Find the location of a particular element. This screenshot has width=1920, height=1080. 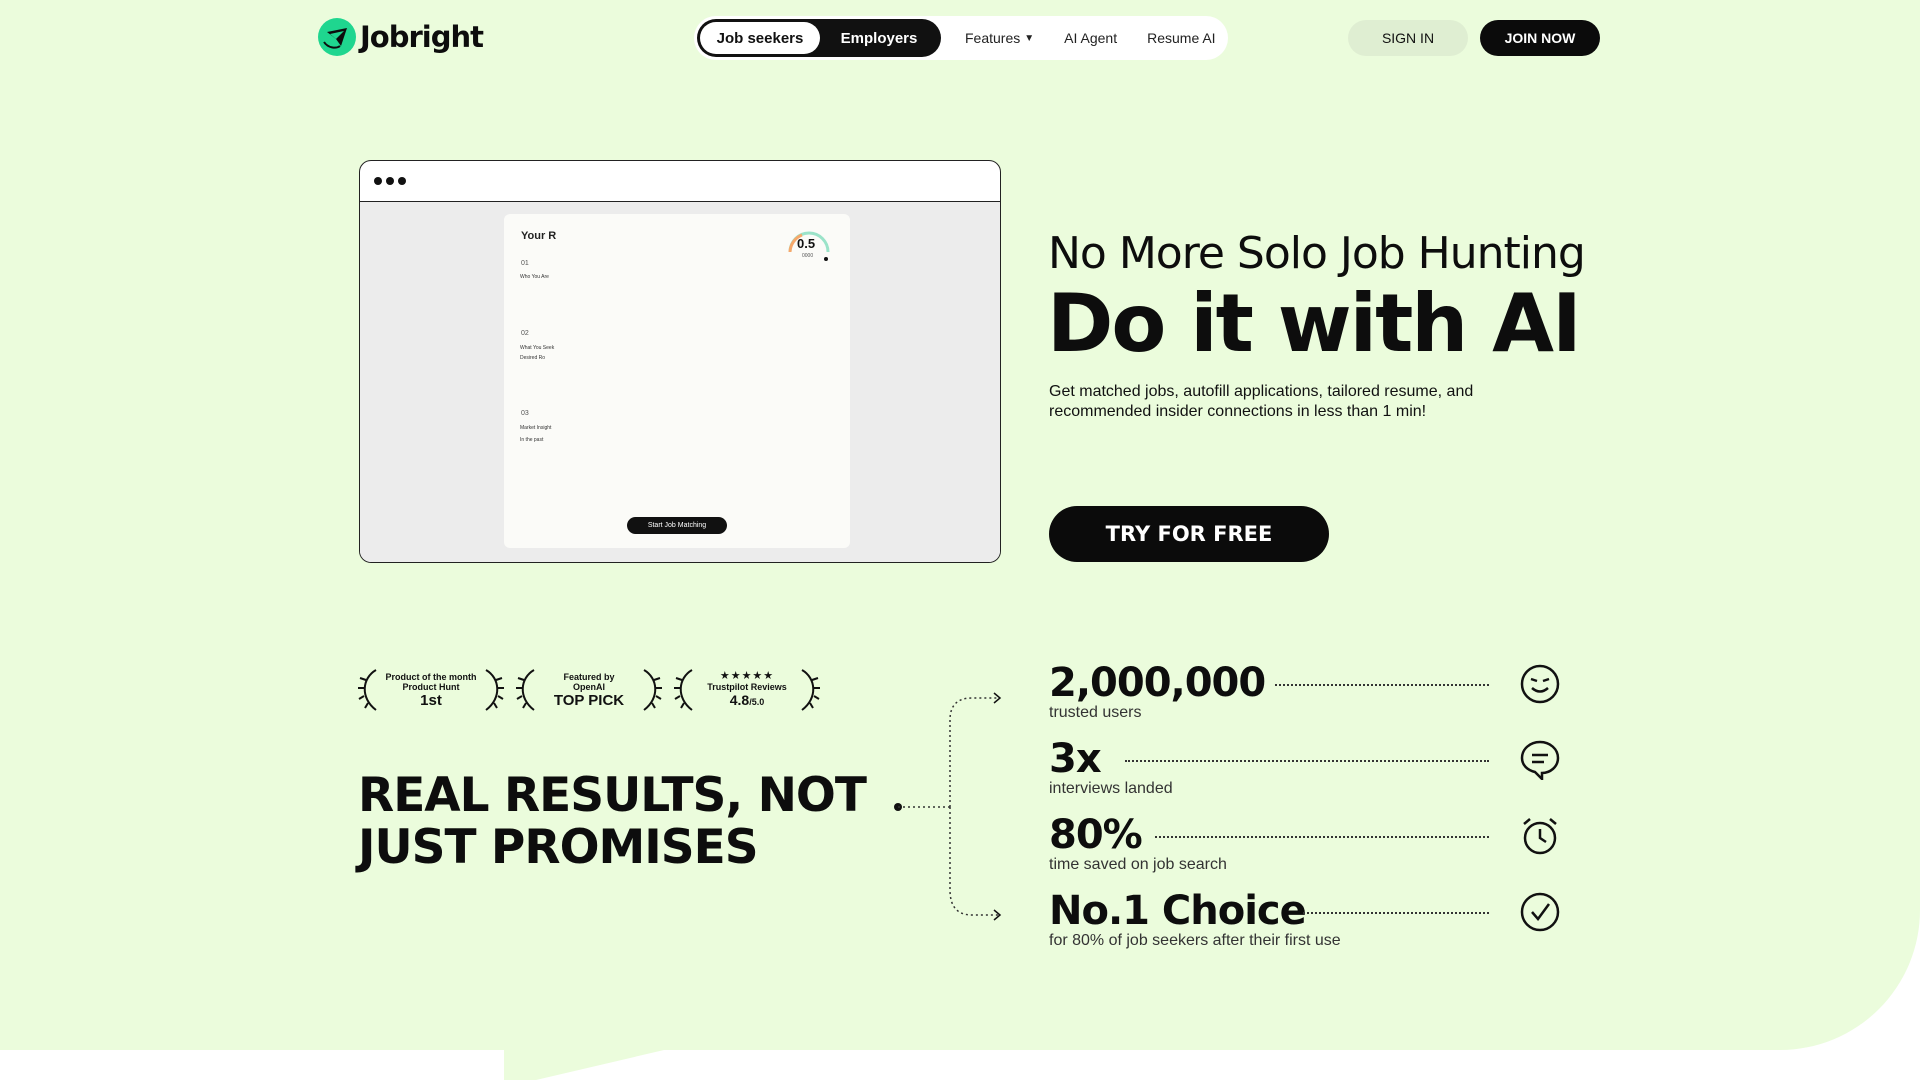

stat-label: interviews landed is located at coordinates (1111, 788).